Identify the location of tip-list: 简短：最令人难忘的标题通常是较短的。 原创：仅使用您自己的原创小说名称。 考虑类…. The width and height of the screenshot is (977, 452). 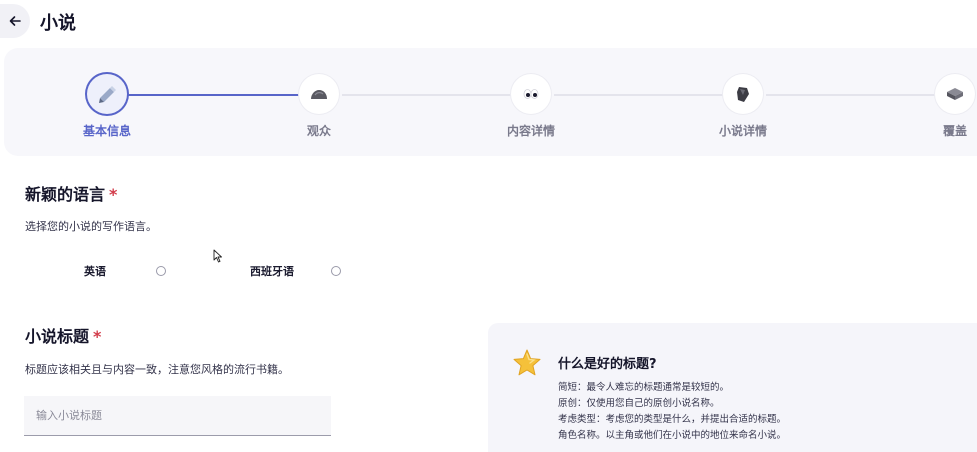
(672, 412).